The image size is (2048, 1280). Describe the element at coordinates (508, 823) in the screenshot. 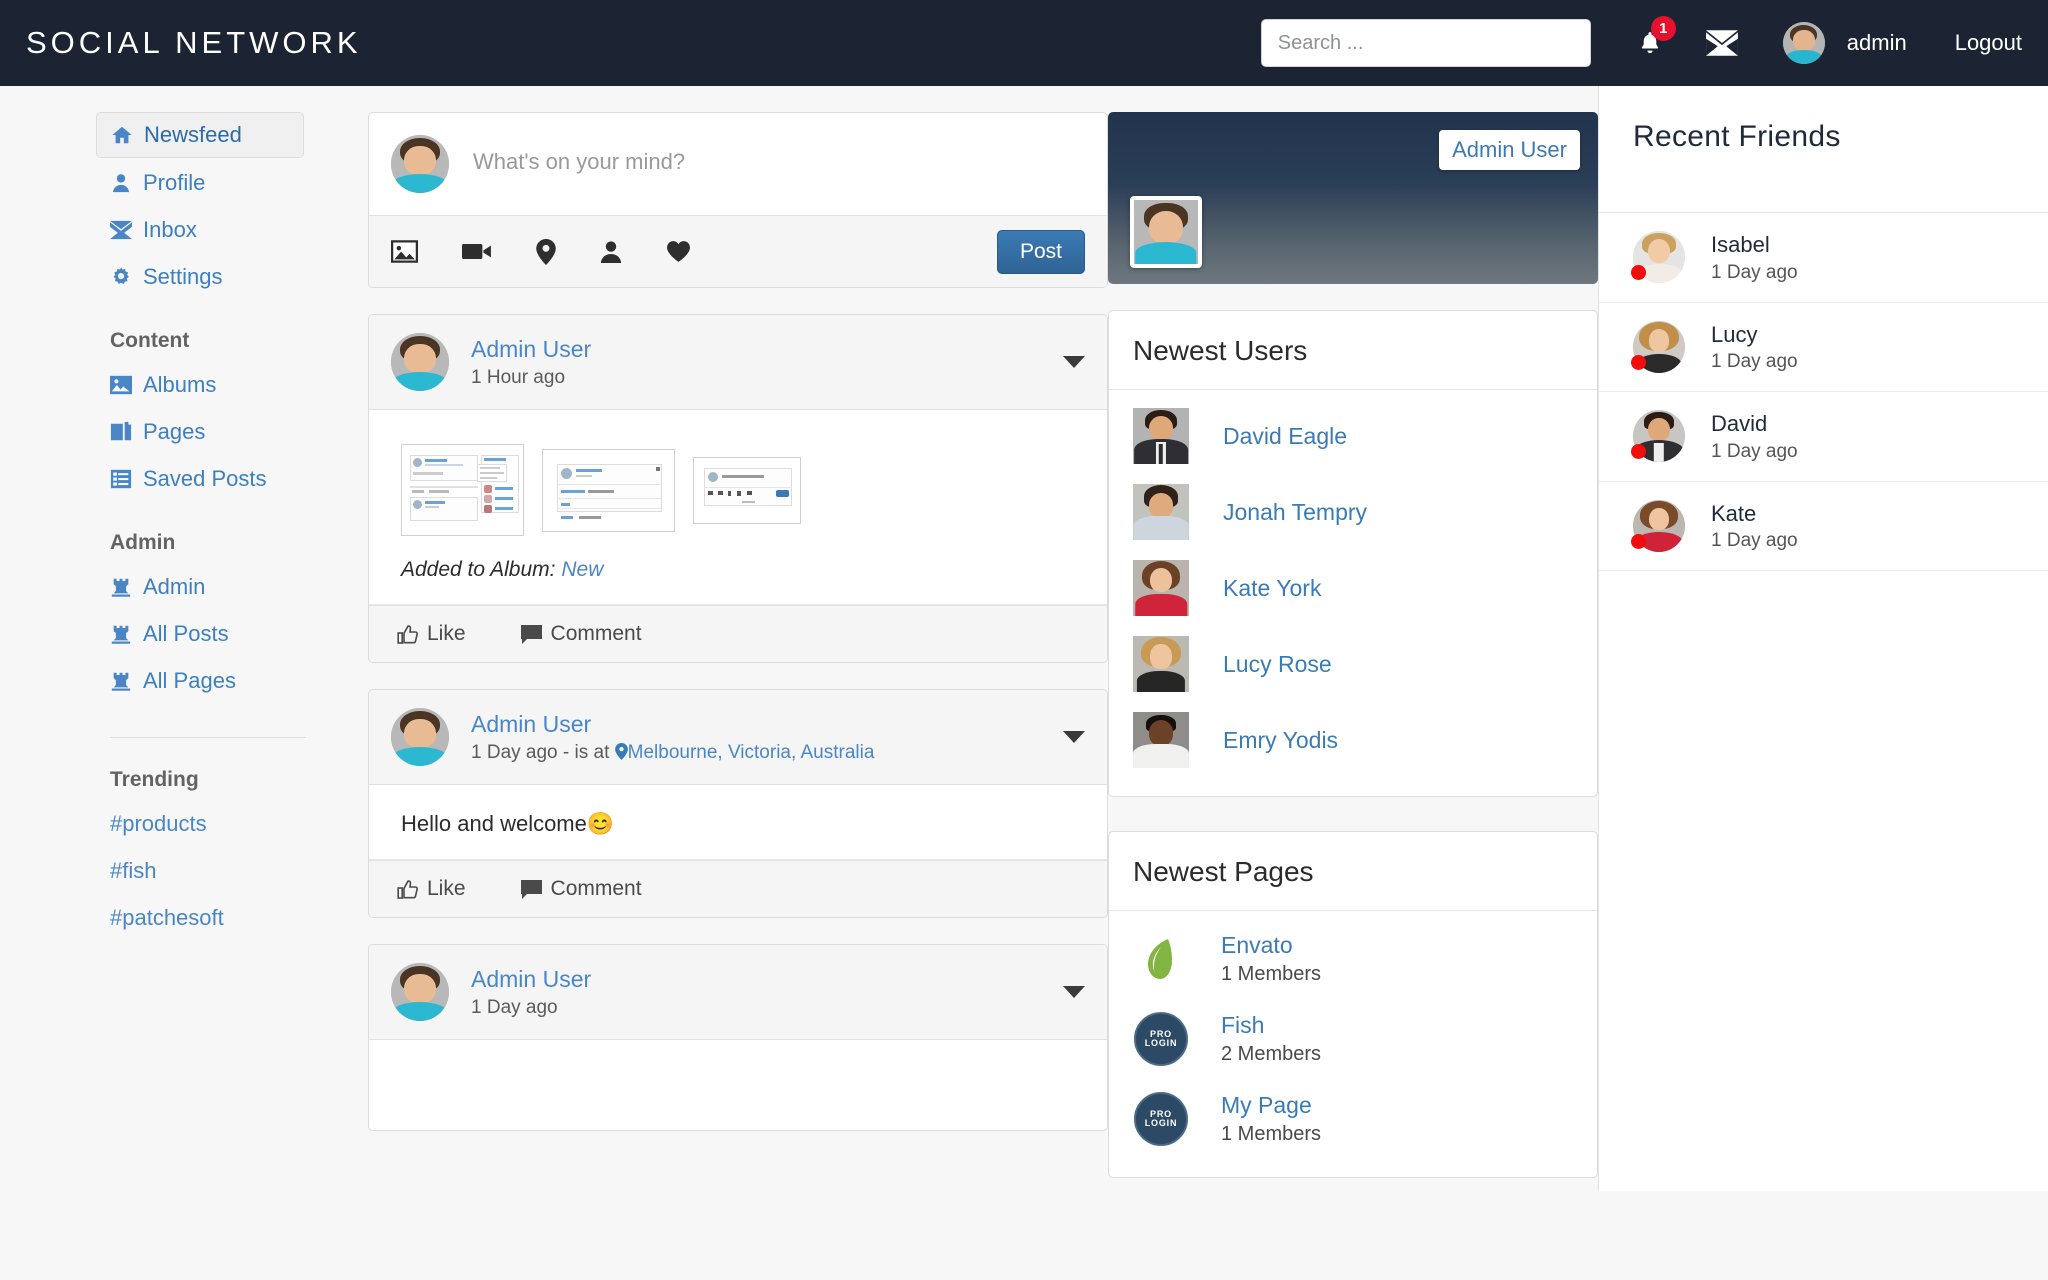

I see `post-text: Hello and welcome😊` at that location.